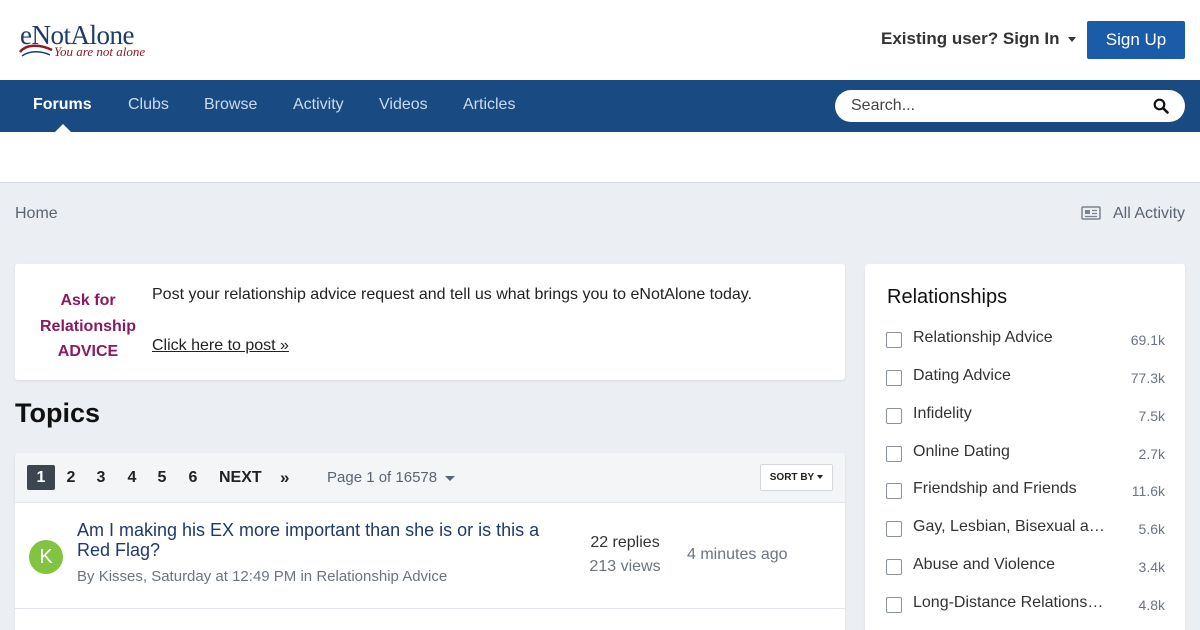 The height and width of the screenshot is (630, 1200). What do you see at coordinates (1136, 40) in the screenshot?
I see `sign-up-button: Sign Up` at bounding box center [1136, 40].